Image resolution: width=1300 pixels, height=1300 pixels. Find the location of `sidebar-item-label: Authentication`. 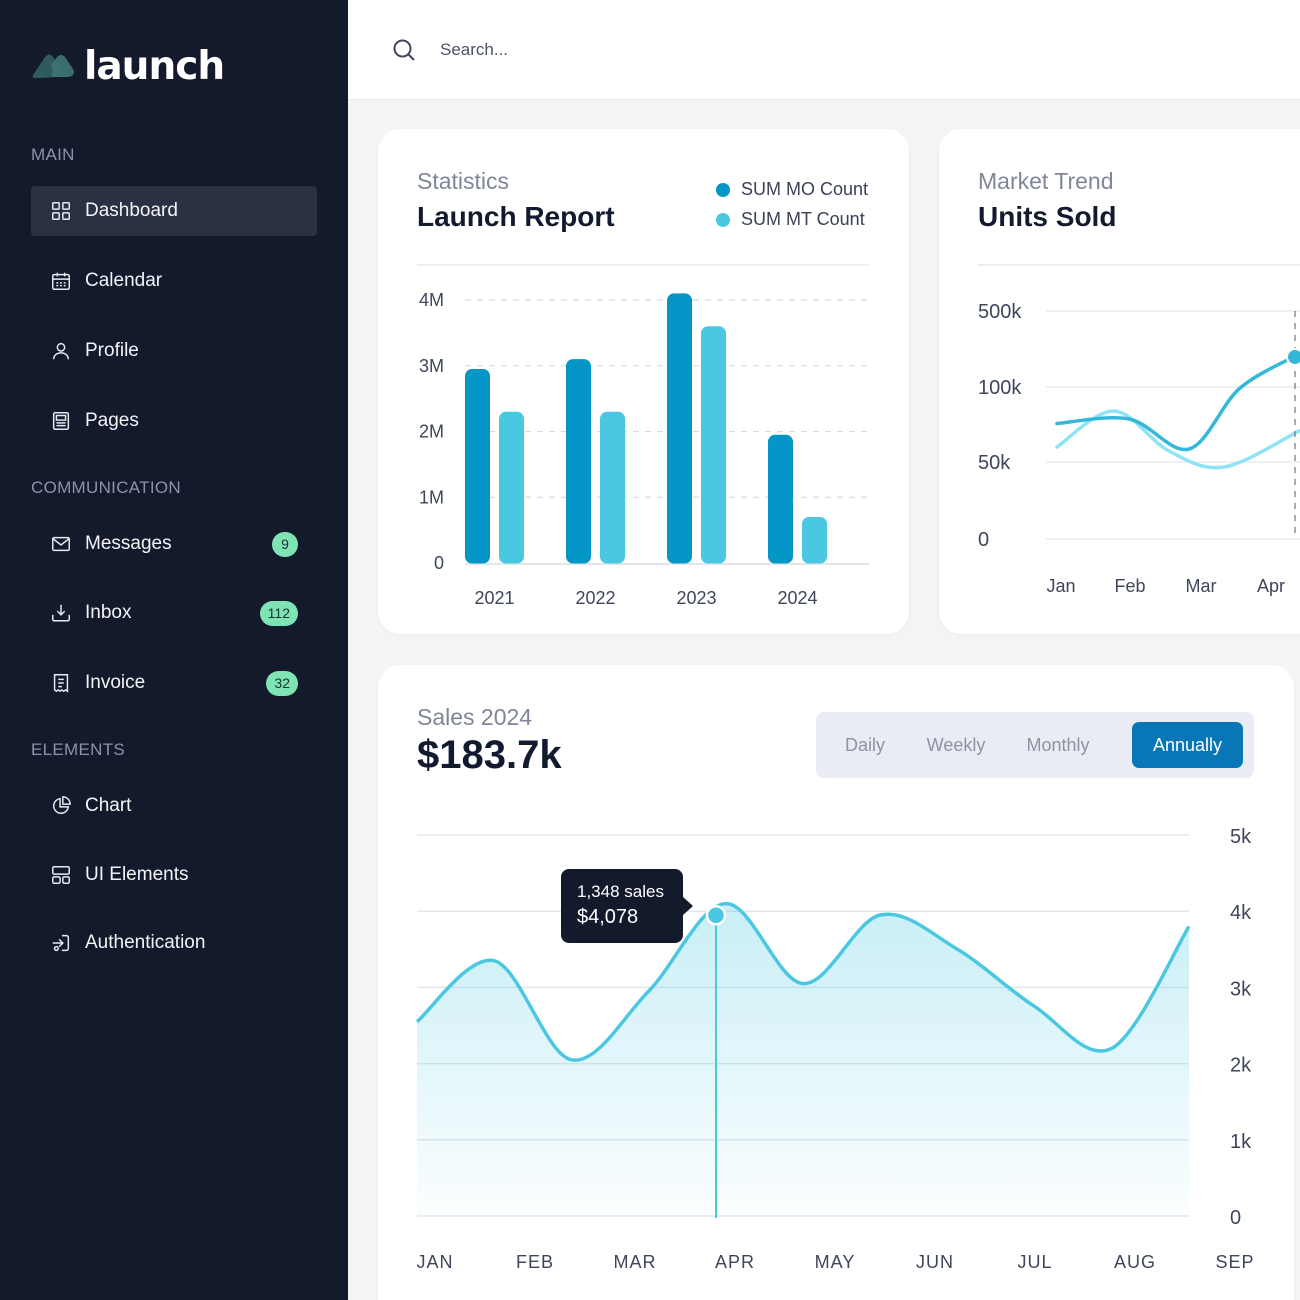

sidebar-item-label: Authentication is located at coordinates (145, 942).